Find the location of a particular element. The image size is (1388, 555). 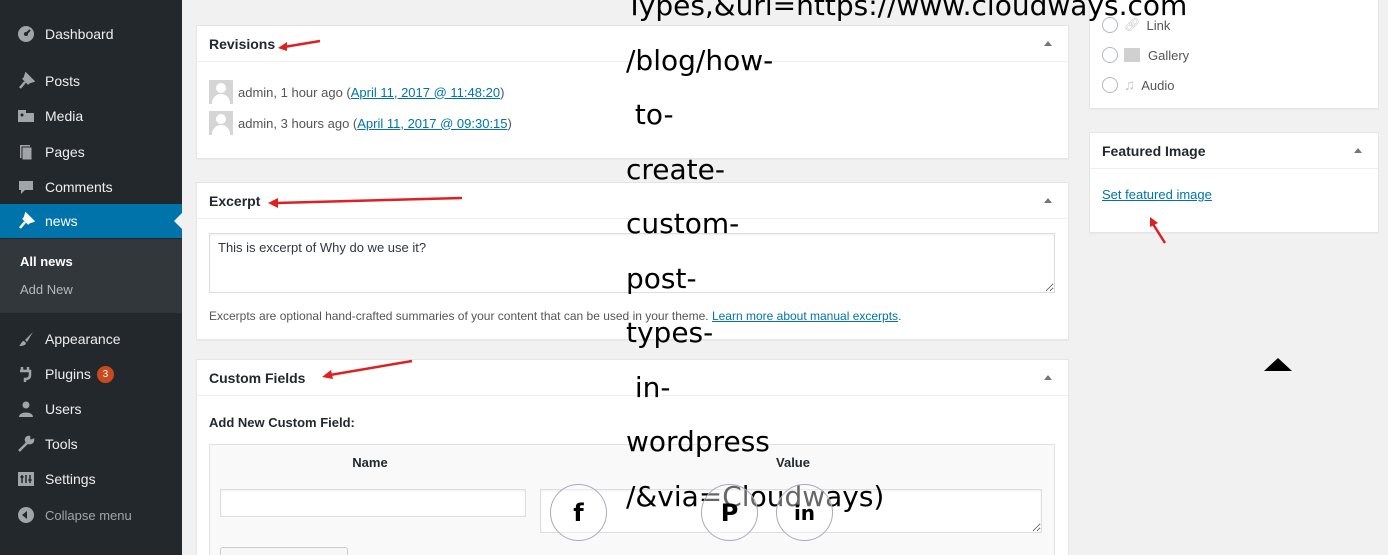

url-line: custom- is located at coordinates (683, 223).